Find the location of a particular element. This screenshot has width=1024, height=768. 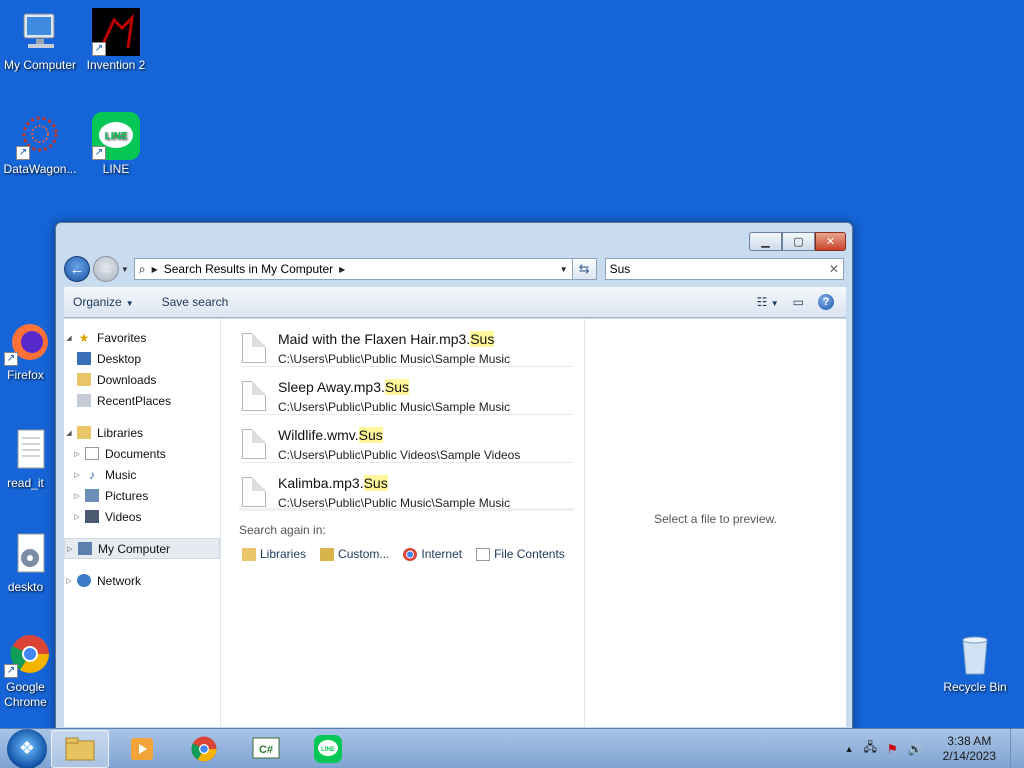

clock: 3:38 AM 2/14/2023 is located at coordinates (969, 749).